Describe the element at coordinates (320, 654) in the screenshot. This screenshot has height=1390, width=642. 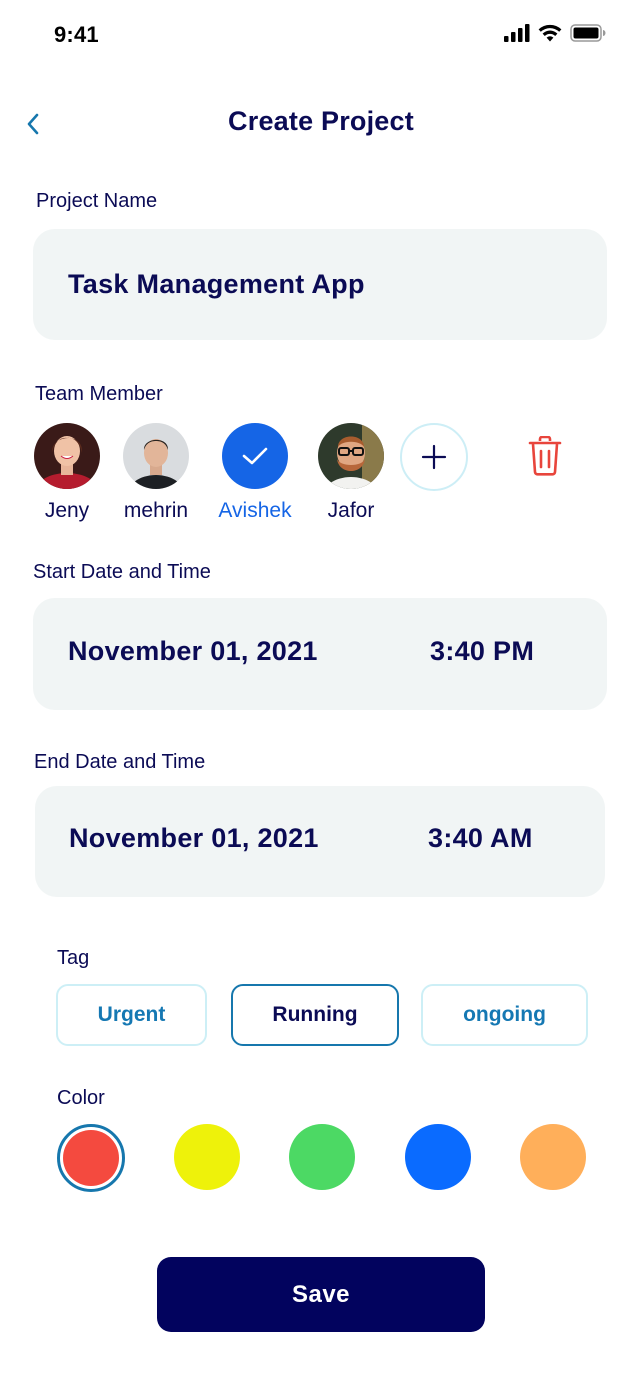
I see `start-date-field: November 01, 2021 3:40 PM` at that location.